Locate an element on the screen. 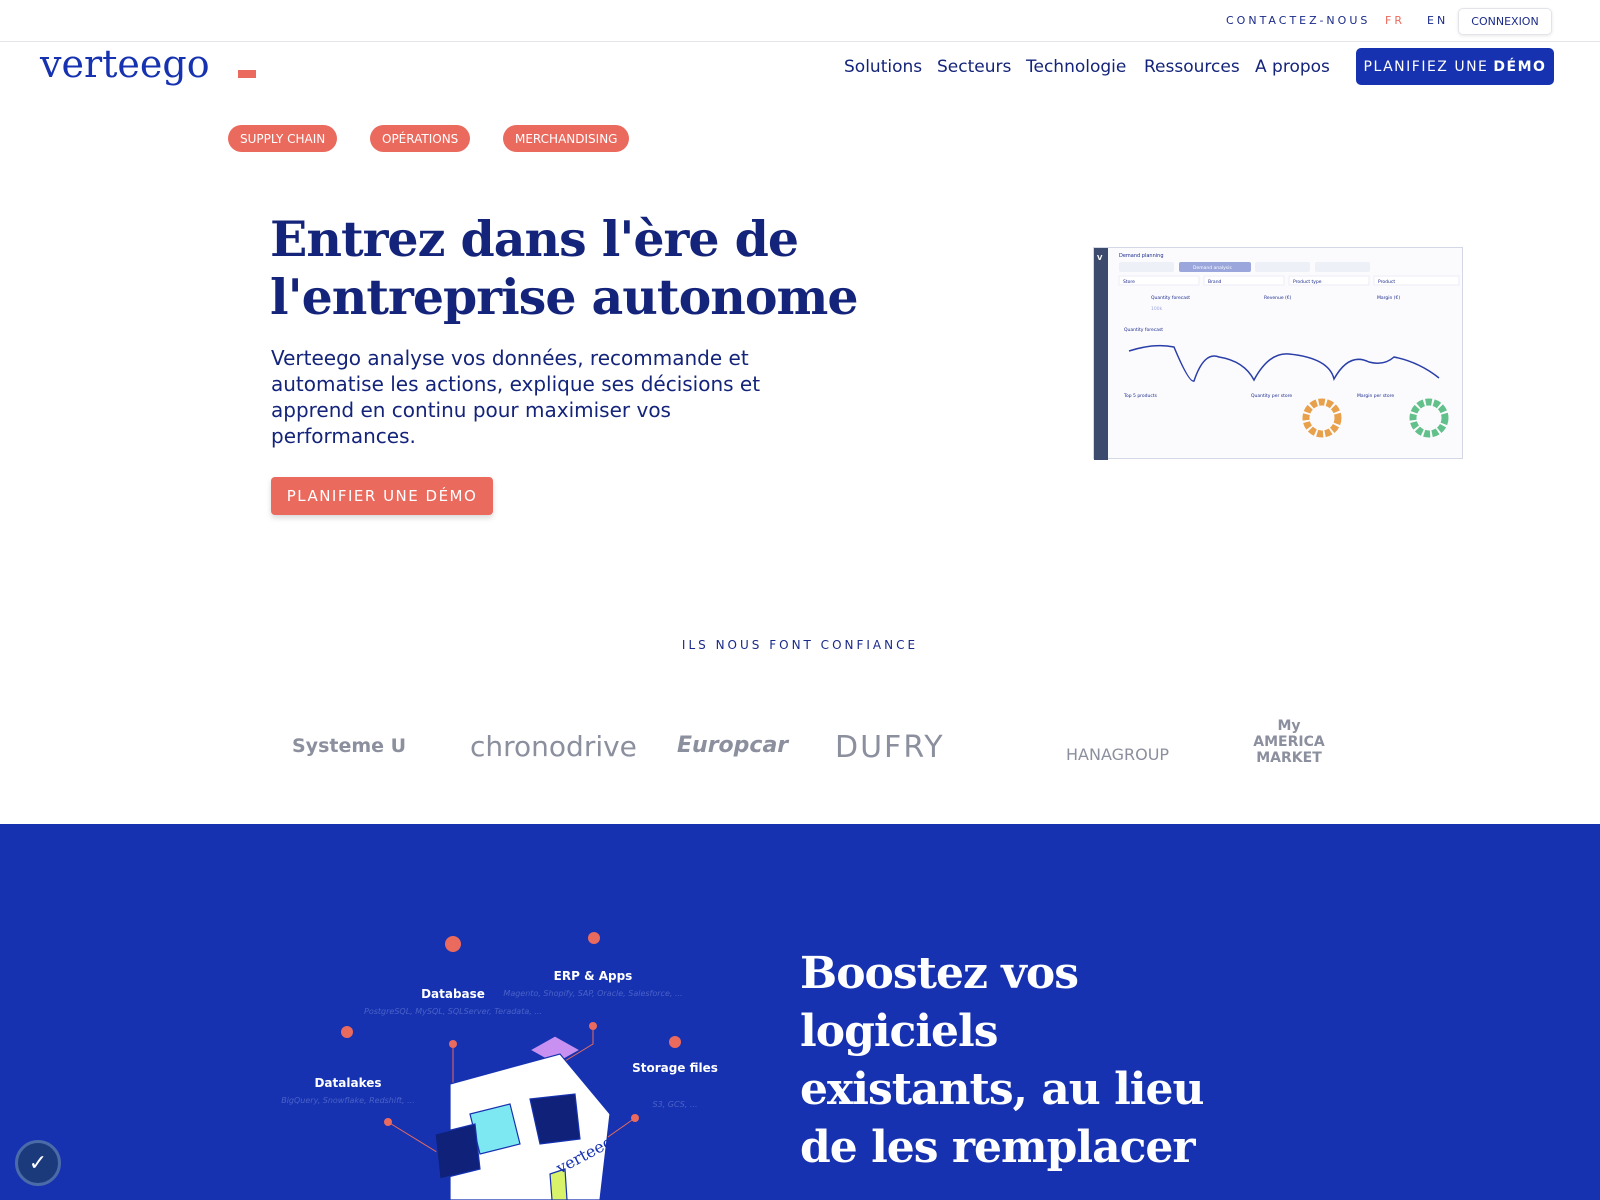 The width and height of the screenshot is (1600, 1200). dash-filter: Store is located at coordinates (1129, 282).